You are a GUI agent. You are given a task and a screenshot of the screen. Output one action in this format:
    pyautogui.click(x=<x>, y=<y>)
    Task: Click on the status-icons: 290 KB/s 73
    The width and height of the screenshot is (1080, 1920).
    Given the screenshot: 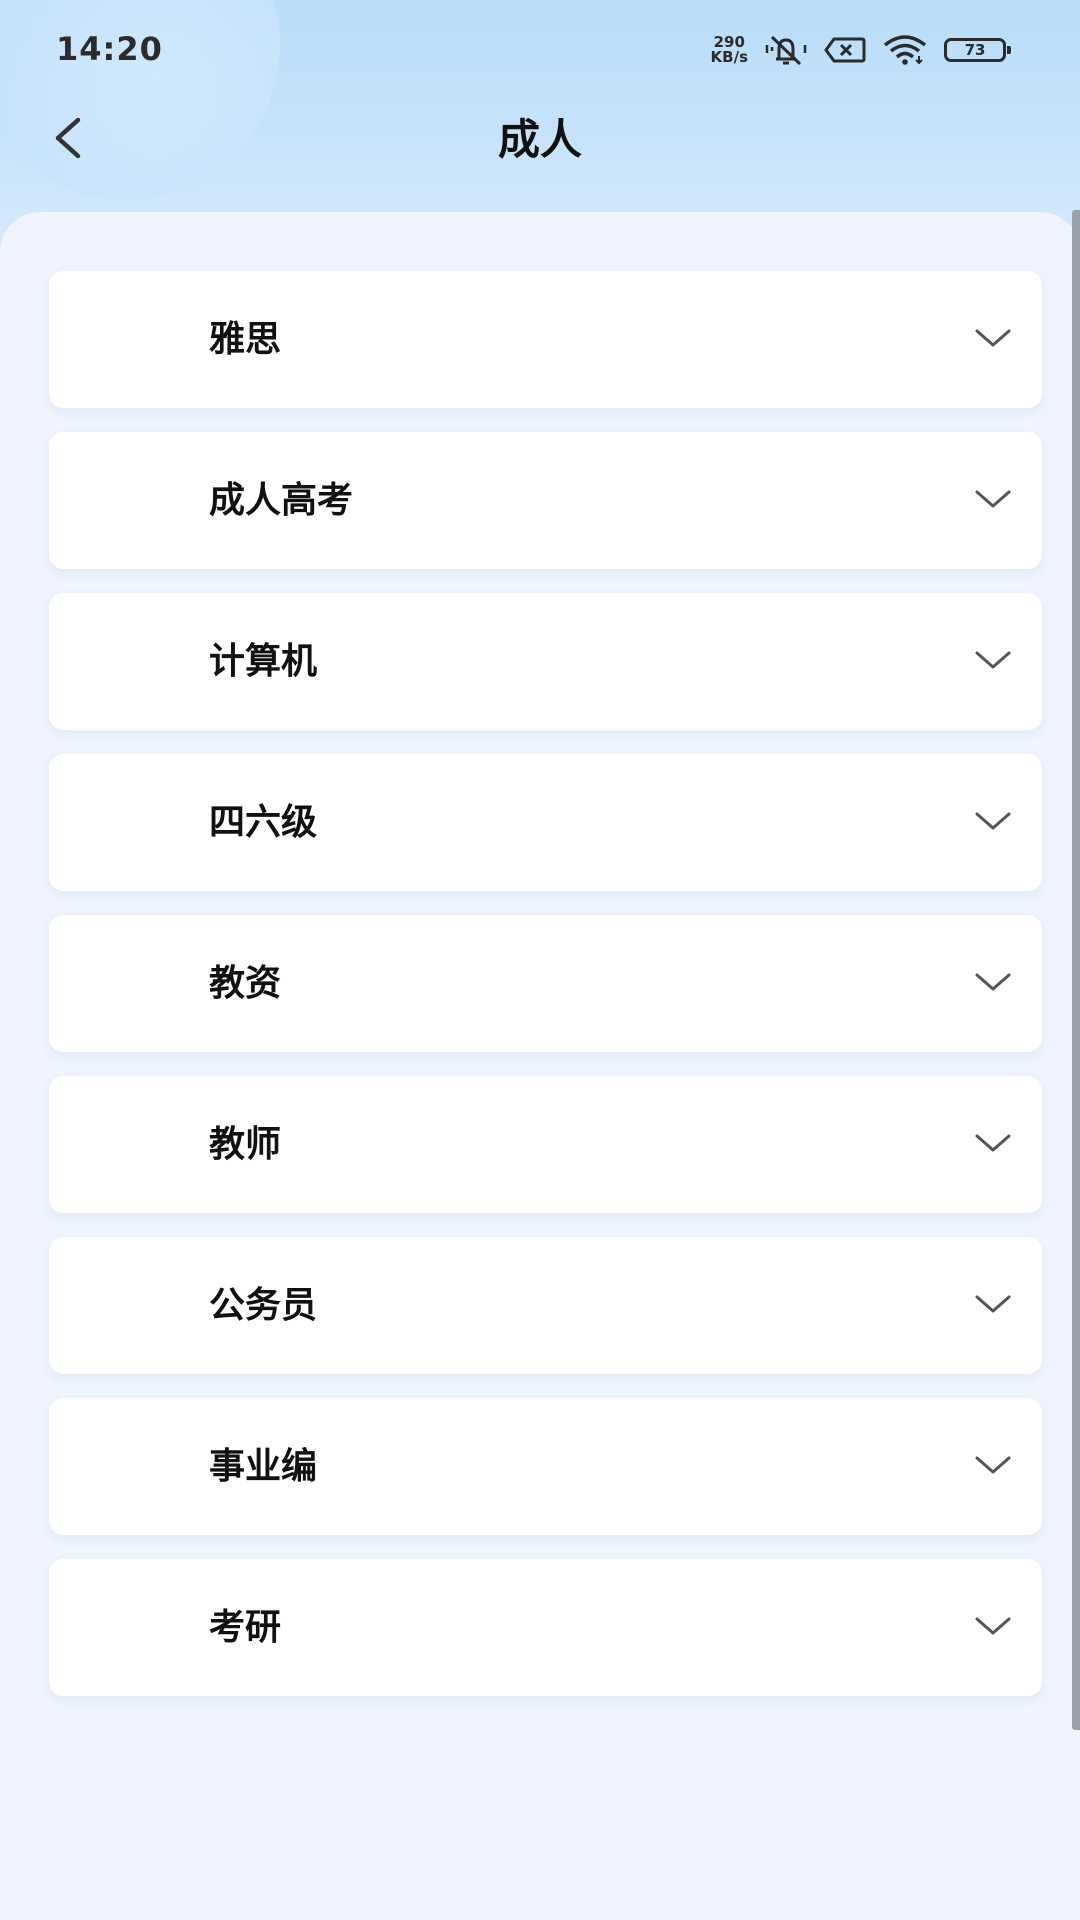 What is the action you would take?
    pyautogui.click(x=861, y=50)
    